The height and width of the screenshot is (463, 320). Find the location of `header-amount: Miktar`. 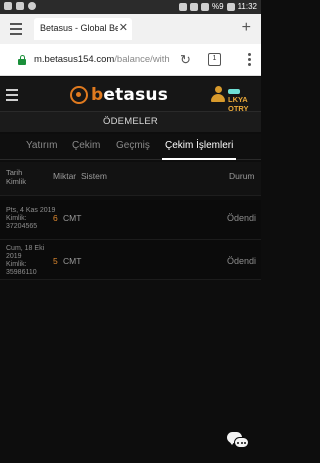

header-amount: Miktar is located at coordinates (65, 176).